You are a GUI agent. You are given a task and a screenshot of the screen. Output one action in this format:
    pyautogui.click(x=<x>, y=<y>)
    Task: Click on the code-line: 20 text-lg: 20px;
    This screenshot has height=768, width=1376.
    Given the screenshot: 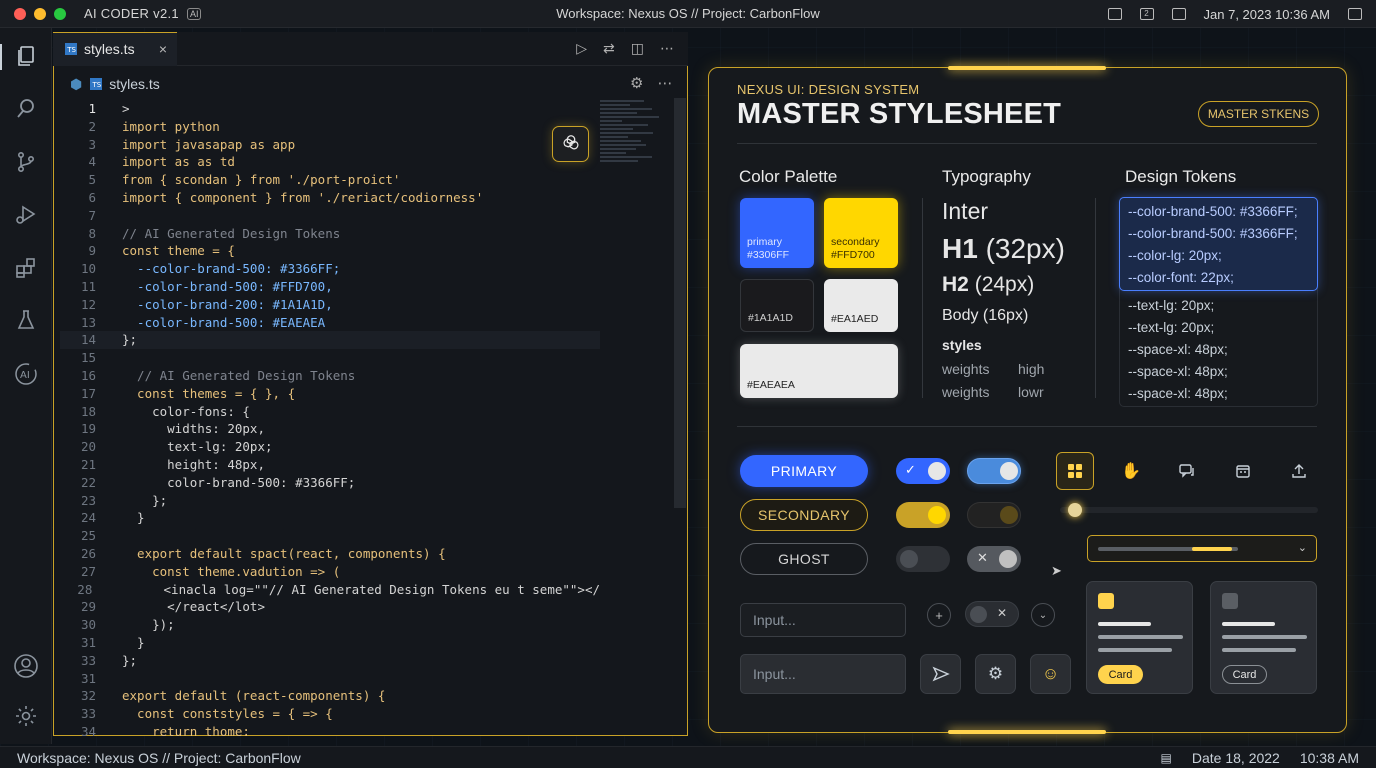 What is the action you would take?
    pyautogui.click(x=330, y=447)
    